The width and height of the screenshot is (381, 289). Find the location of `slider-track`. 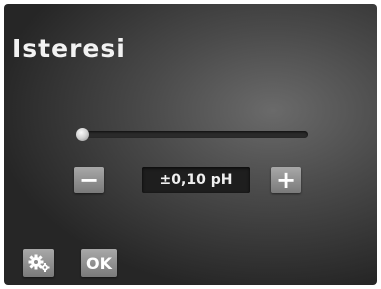

slider-track is located at coordinates (194, 134).